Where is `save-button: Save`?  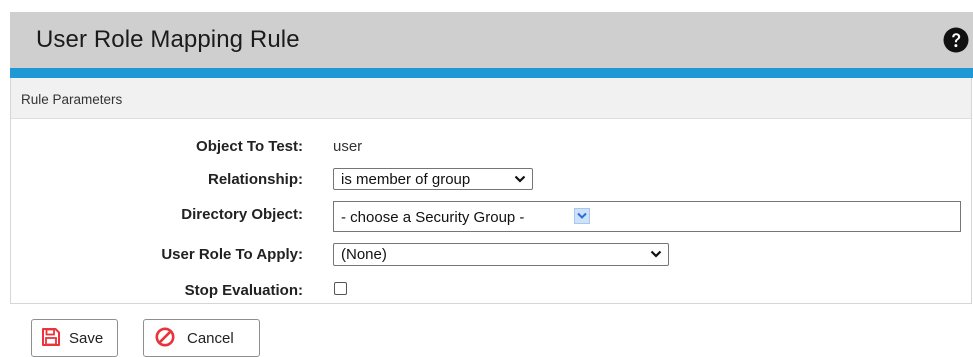 save-button: Save is located at coordinates (74, 338).